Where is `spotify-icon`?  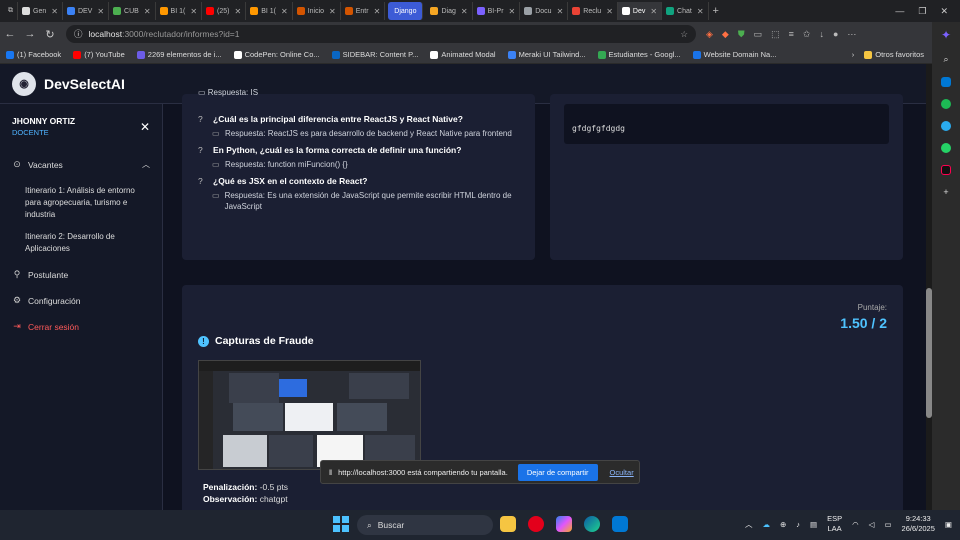 spotify-icon is located at coordinates (946, 104).